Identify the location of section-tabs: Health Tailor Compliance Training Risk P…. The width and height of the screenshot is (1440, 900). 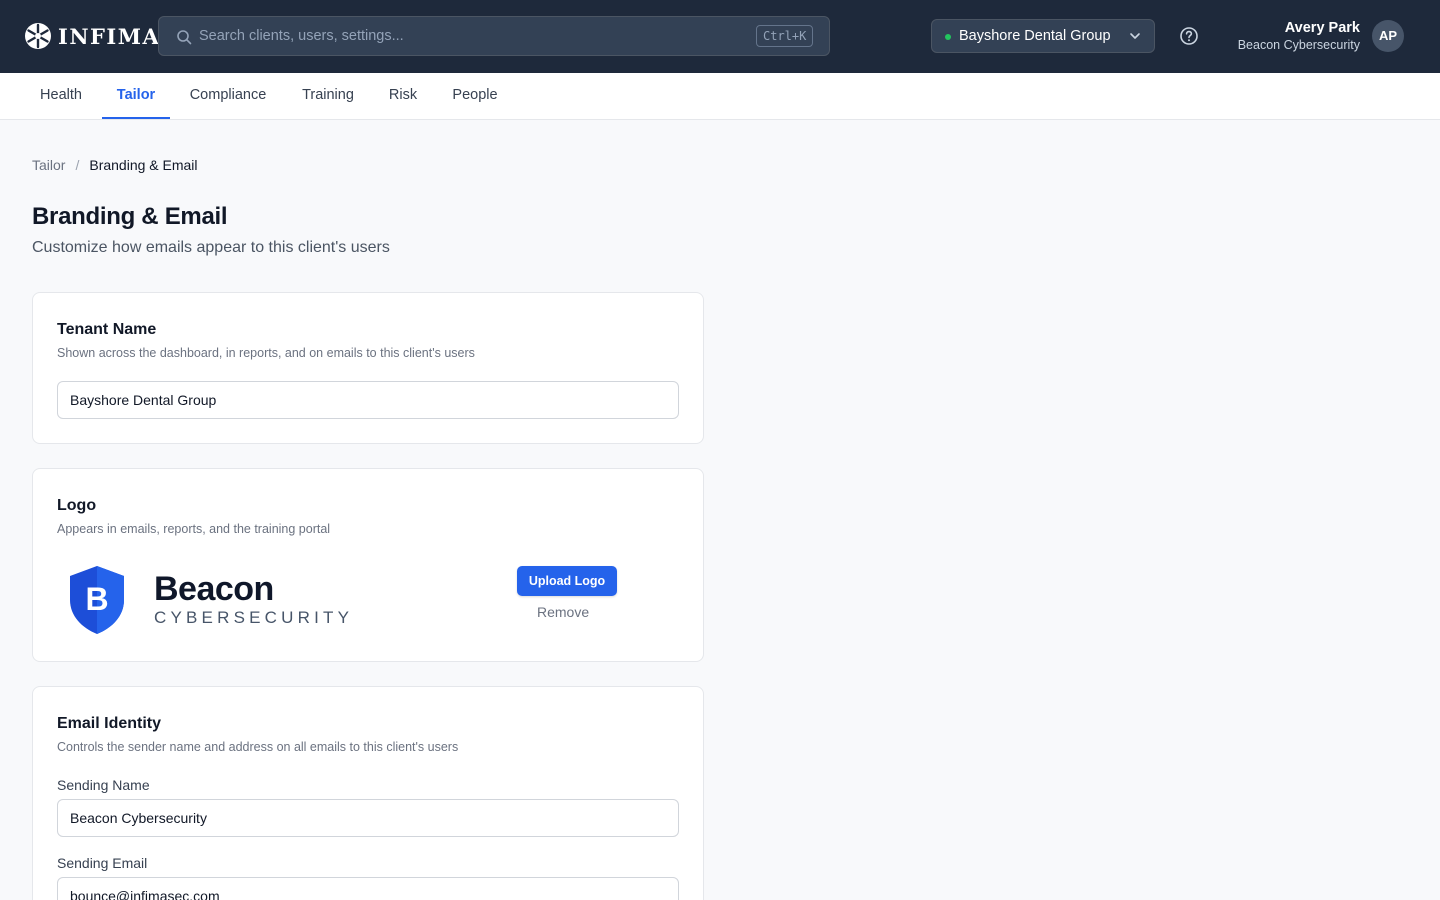
(720, 96).